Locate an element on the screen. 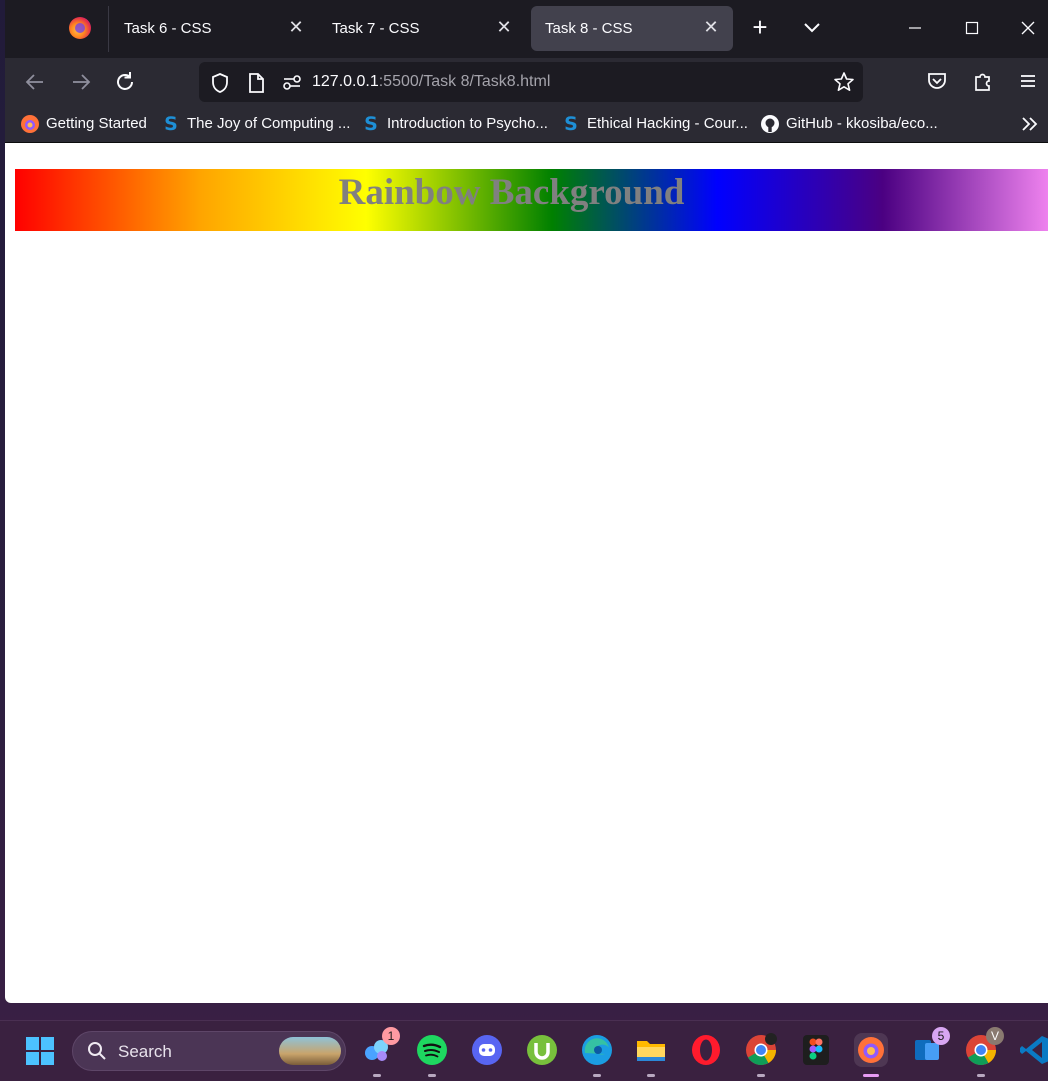  discord-icon is located at coordinates (487, 1050).